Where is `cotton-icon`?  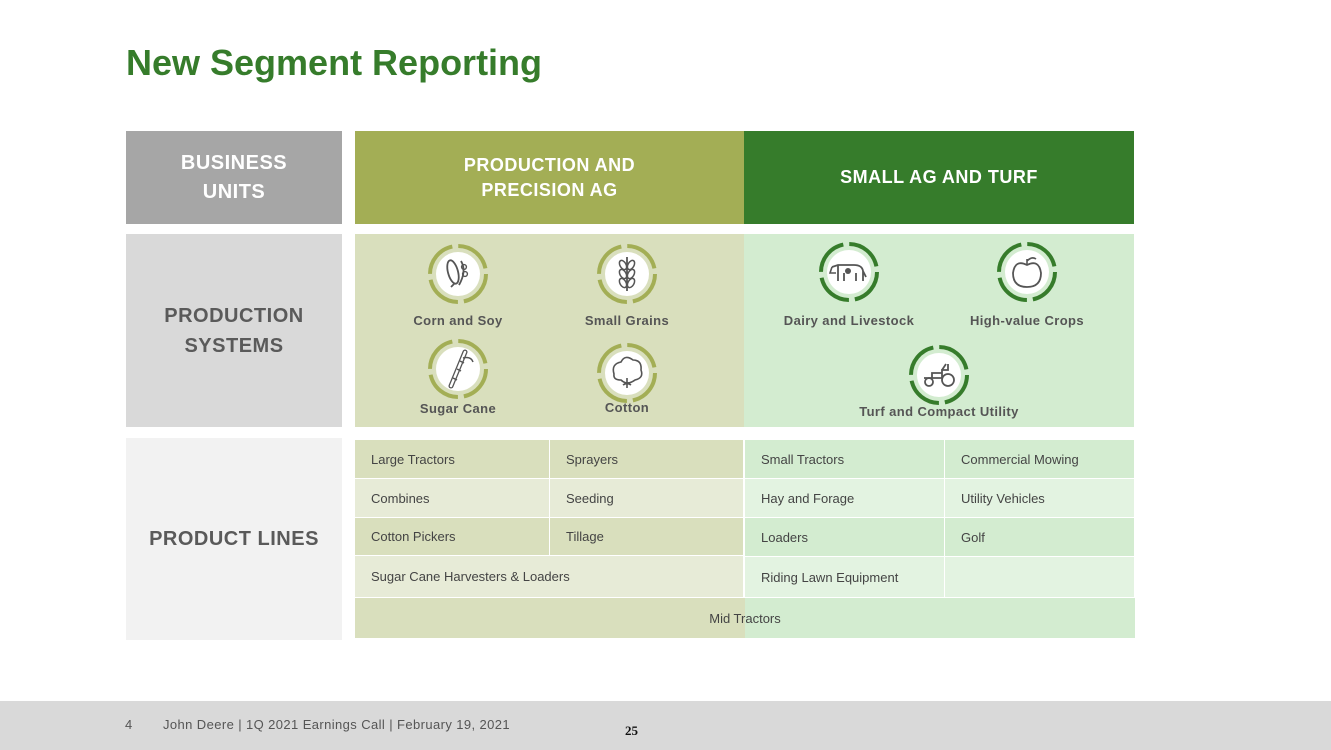 cotton-icon is located at coordinates (627, 373).